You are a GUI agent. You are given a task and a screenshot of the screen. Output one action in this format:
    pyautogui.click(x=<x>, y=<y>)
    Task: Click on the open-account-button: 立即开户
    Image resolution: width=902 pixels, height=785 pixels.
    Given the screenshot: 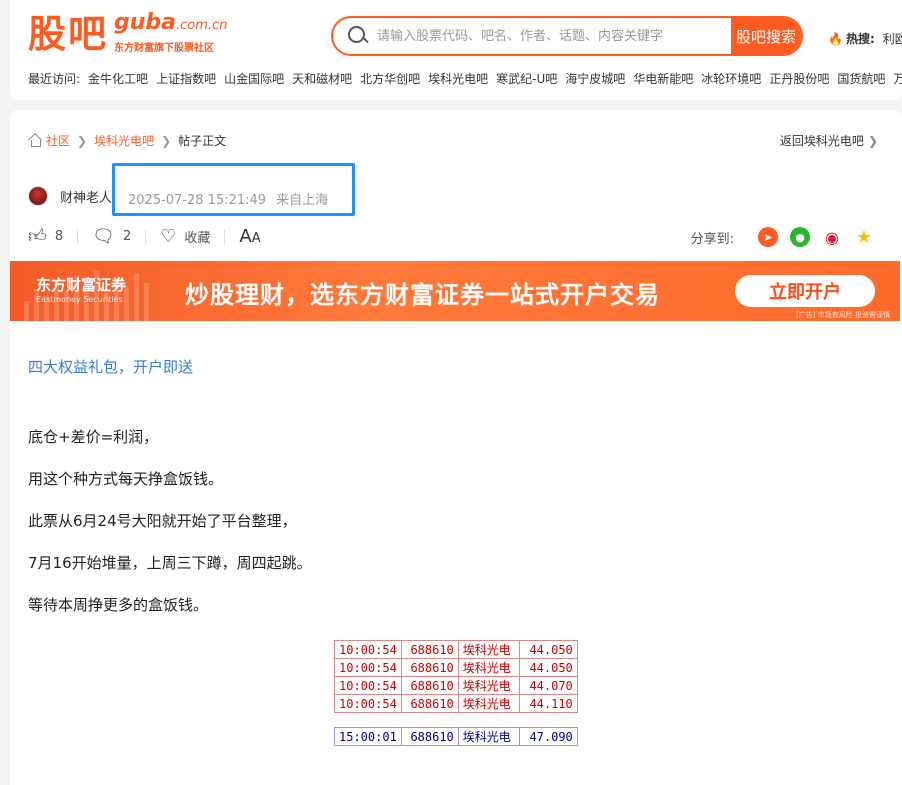 What is the action you would take?
    pyautogui.click(x=805, y=291)
    